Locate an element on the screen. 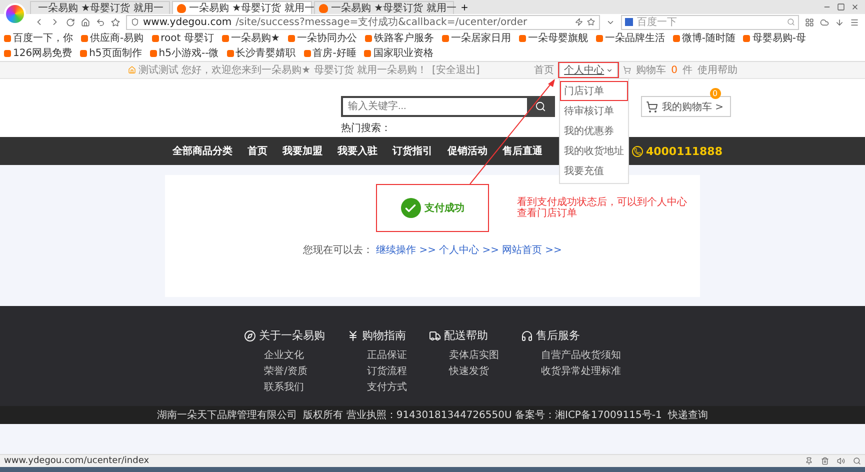 The image size is (865, 472). footer-heading: 购物指南 is located at coordinates (377, 335).